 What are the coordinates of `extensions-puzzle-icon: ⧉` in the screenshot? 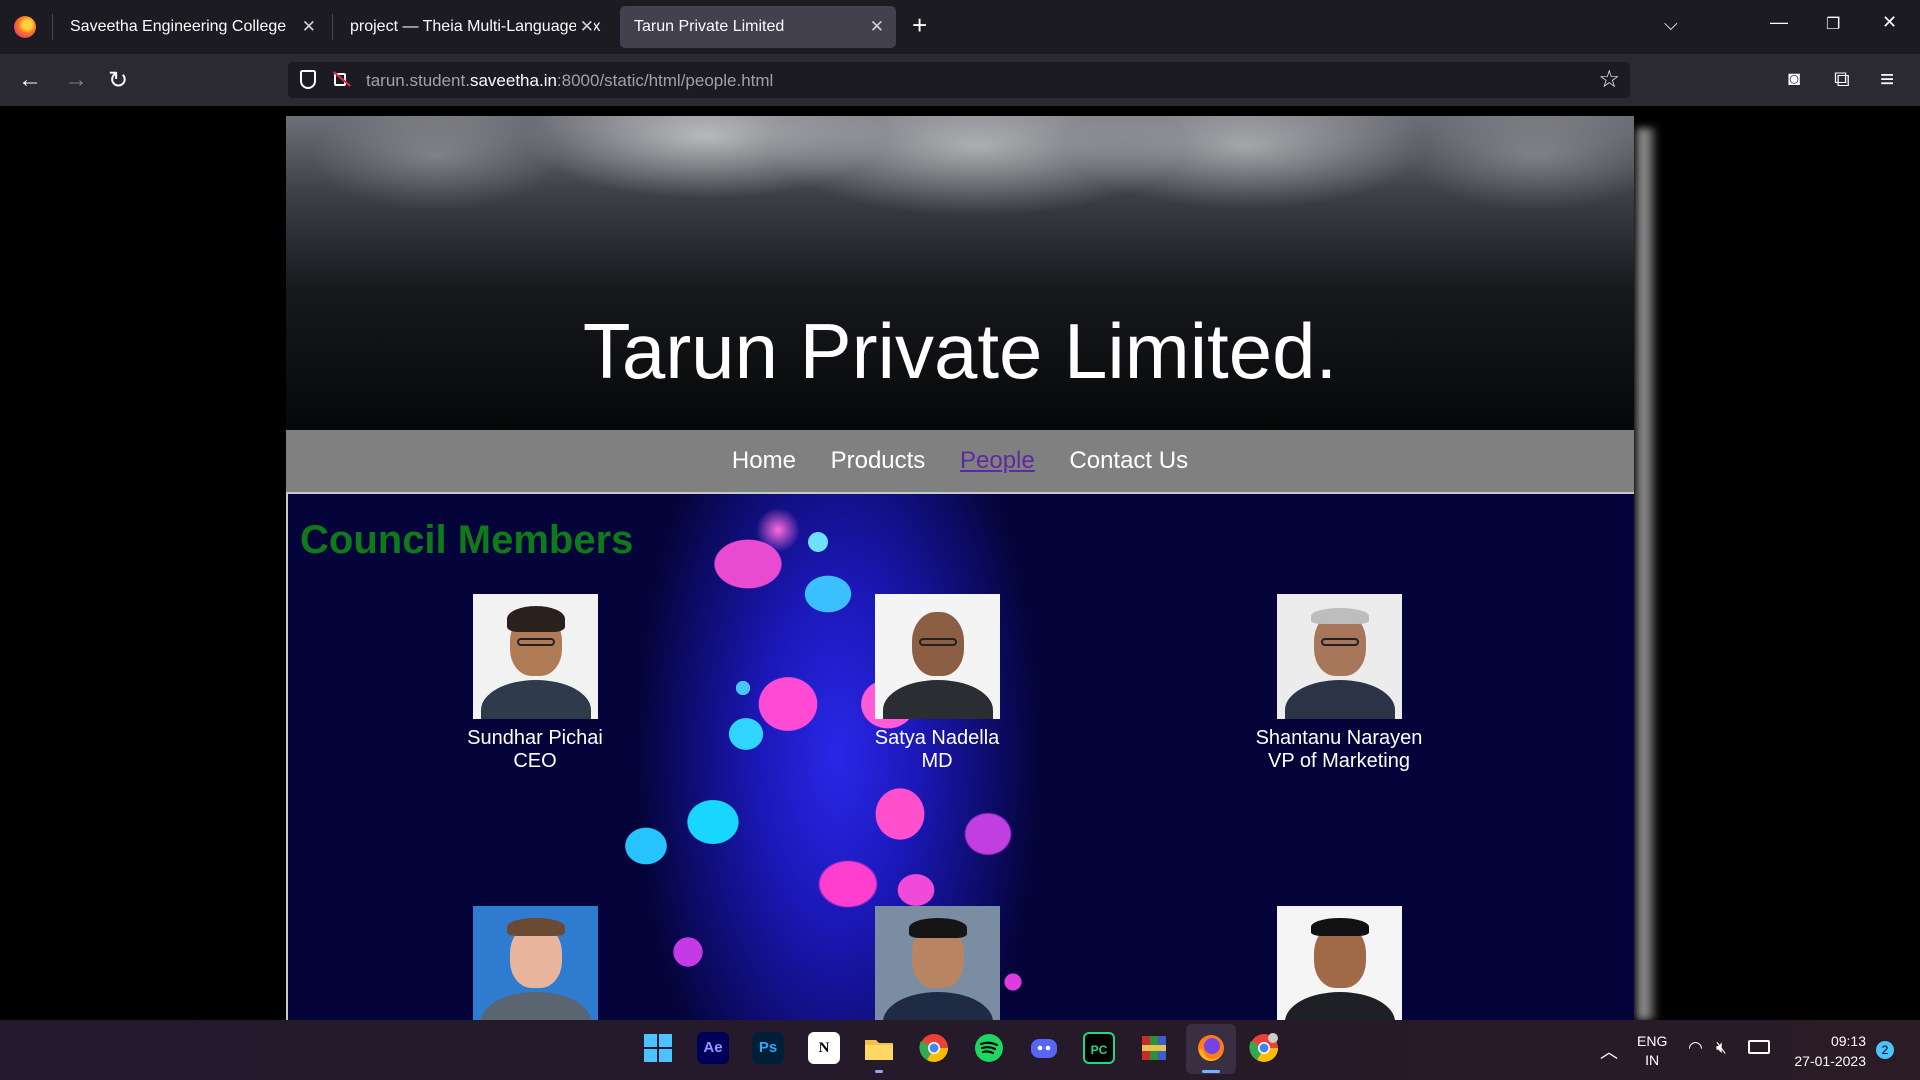 It's located at (1842, 79).